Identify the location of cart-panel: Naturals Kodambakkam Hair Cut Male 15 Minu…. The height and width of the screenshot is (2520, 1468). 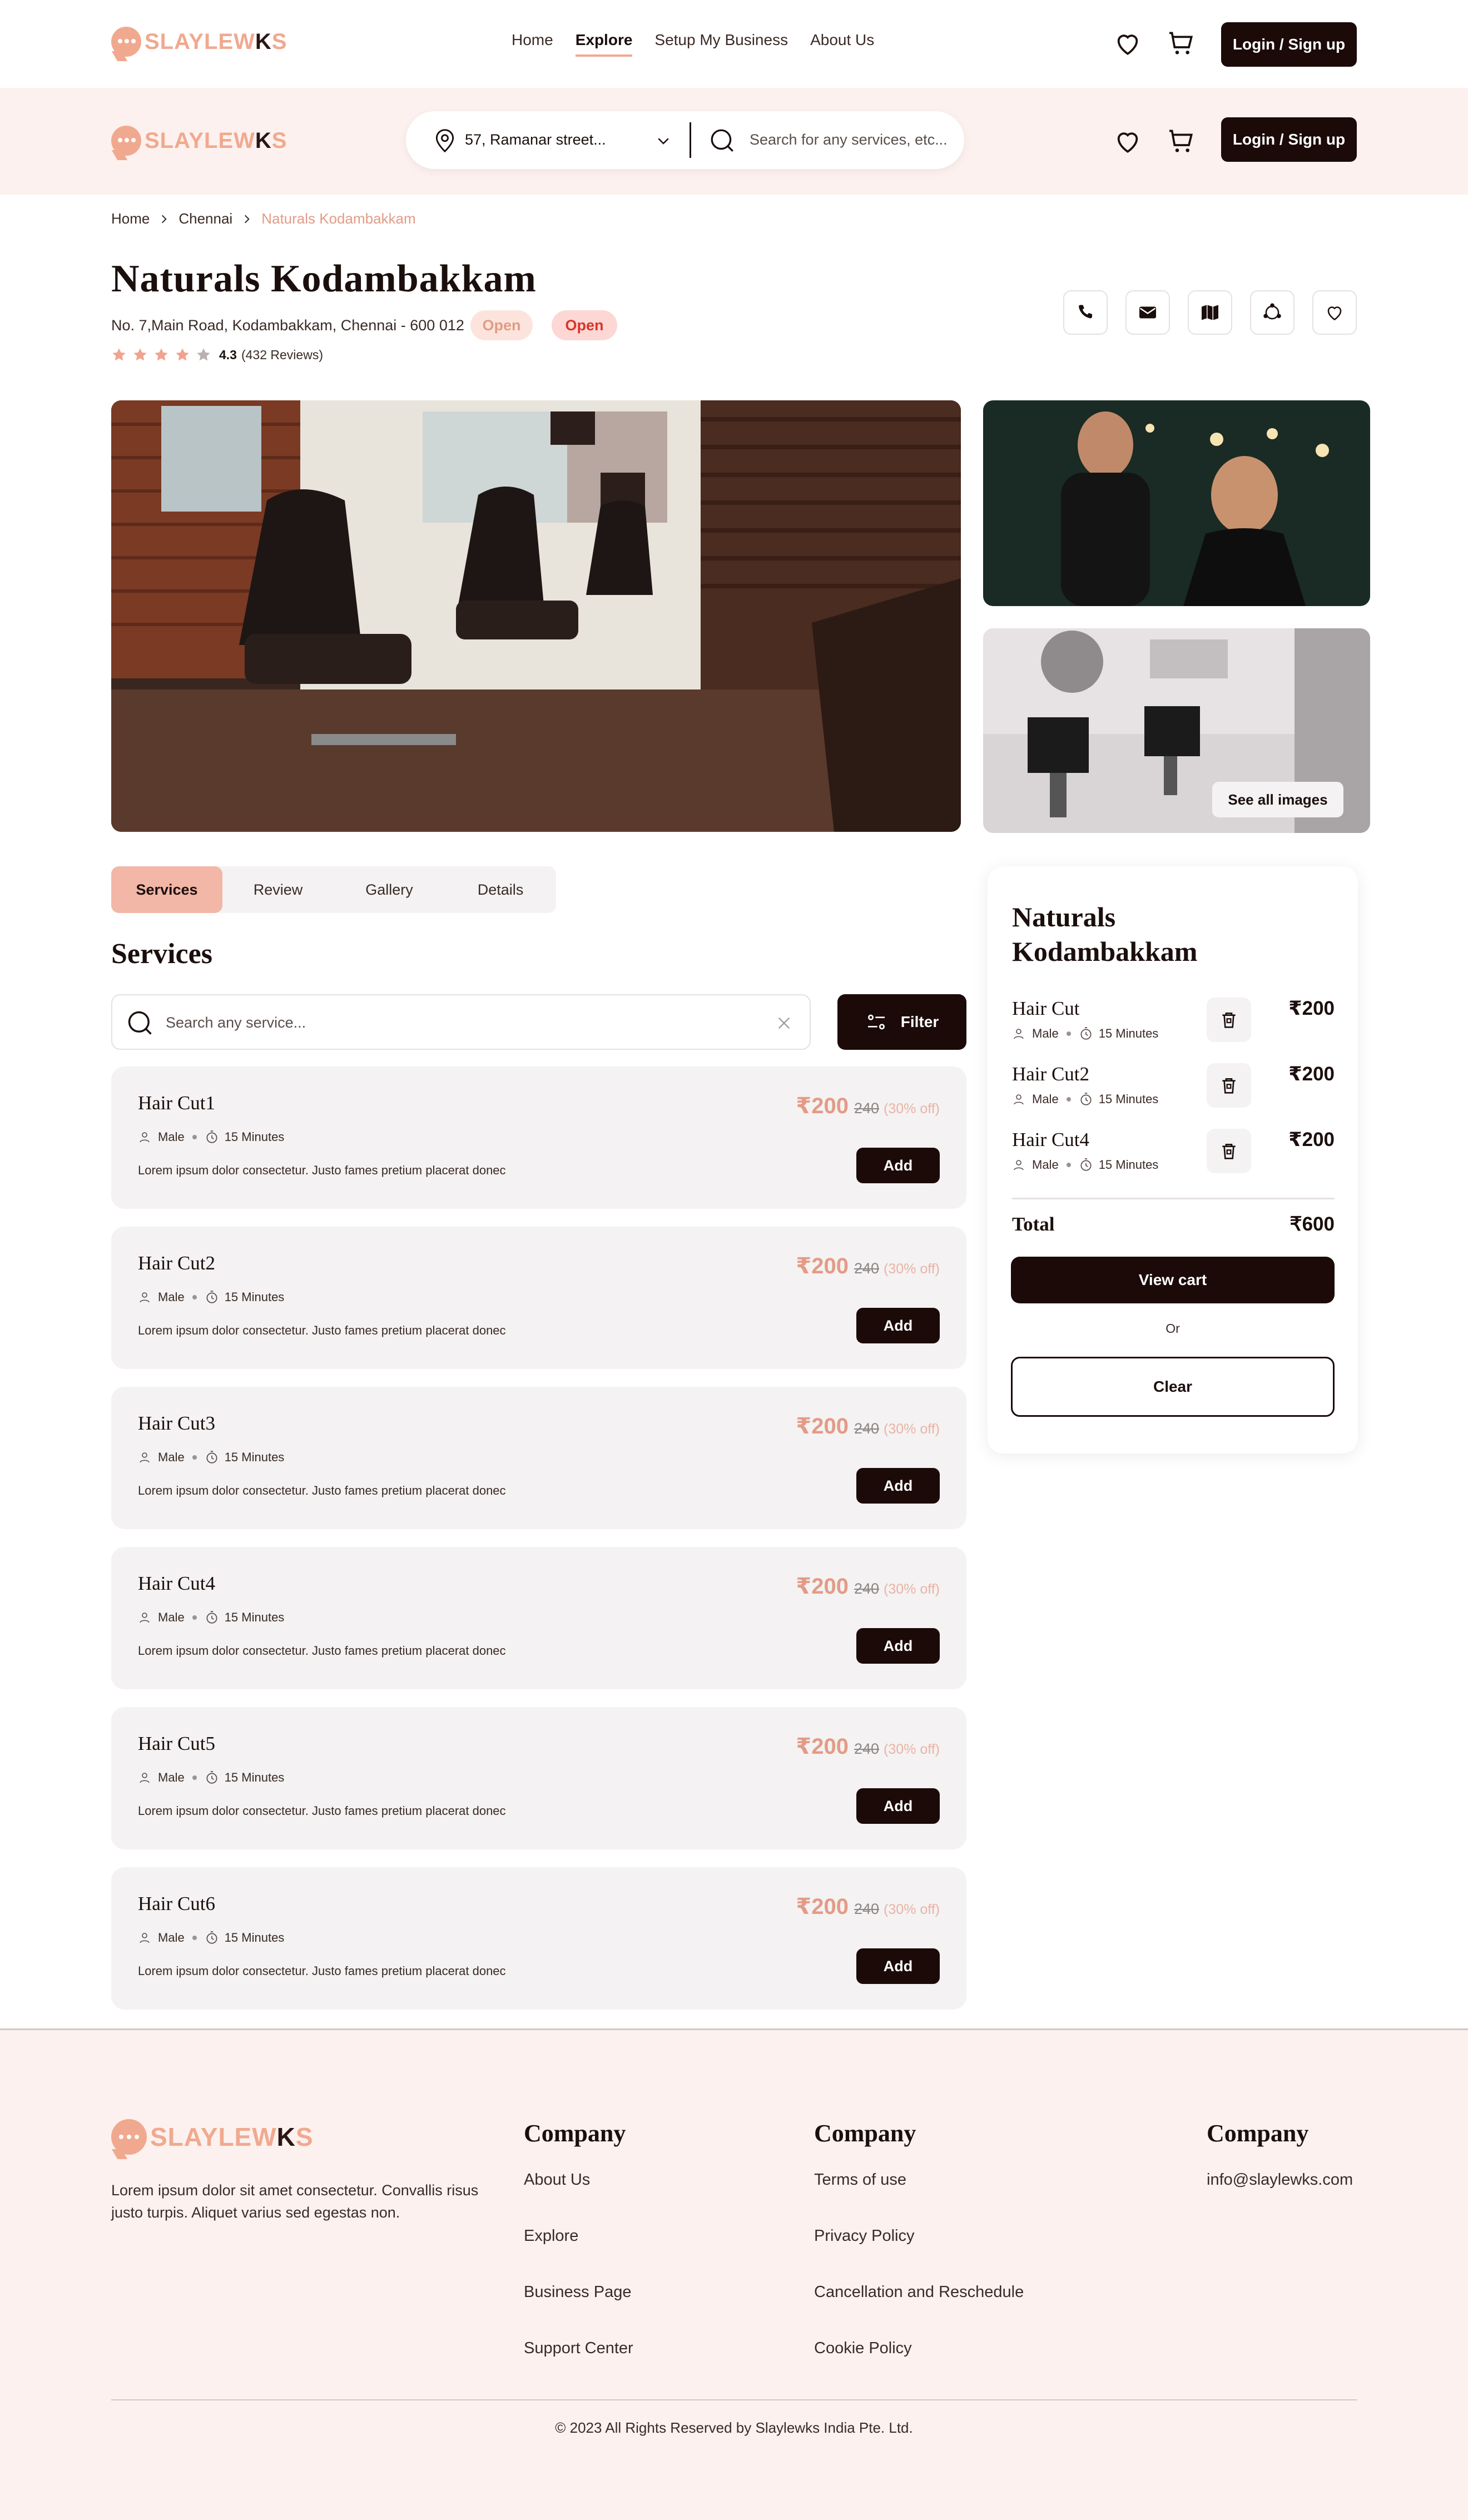
(1173, 1160).